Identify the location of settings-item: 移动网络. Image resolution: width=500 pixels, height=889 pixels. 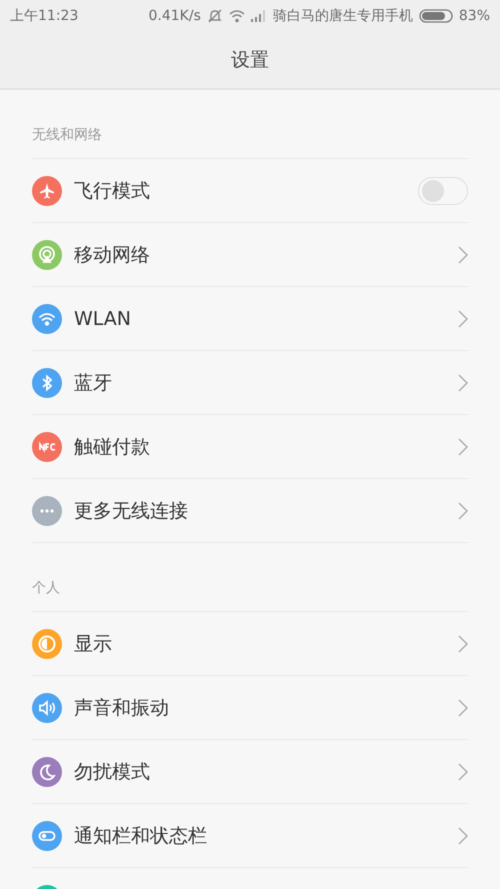
(250, 255).